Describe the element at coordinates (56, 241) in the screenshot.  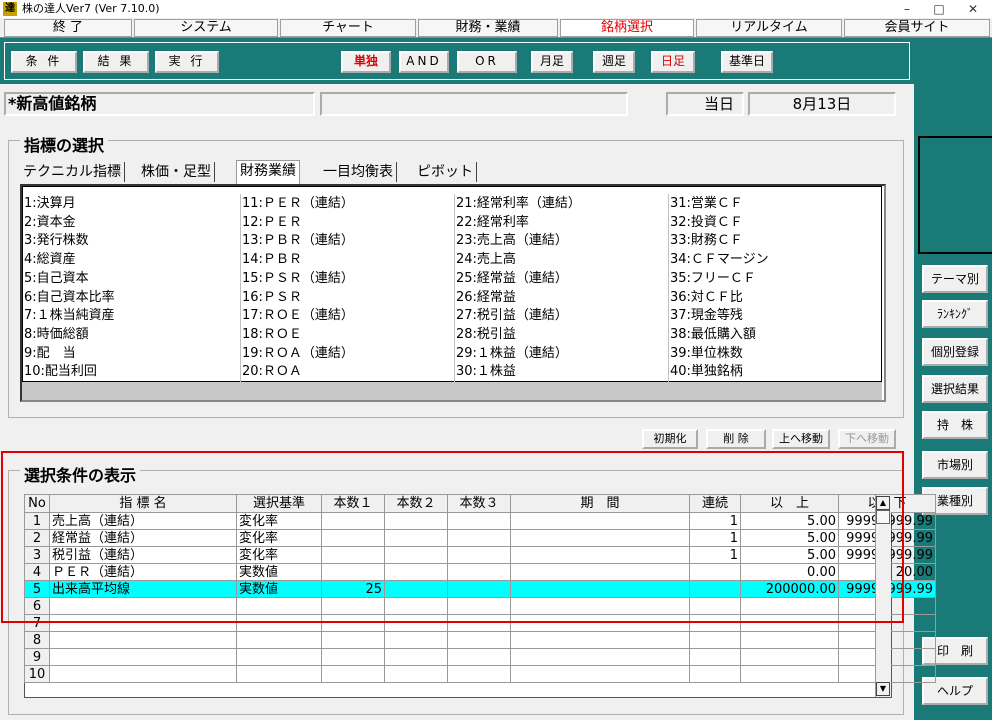
I see `indicator-item: 3:発行株数` at that location.